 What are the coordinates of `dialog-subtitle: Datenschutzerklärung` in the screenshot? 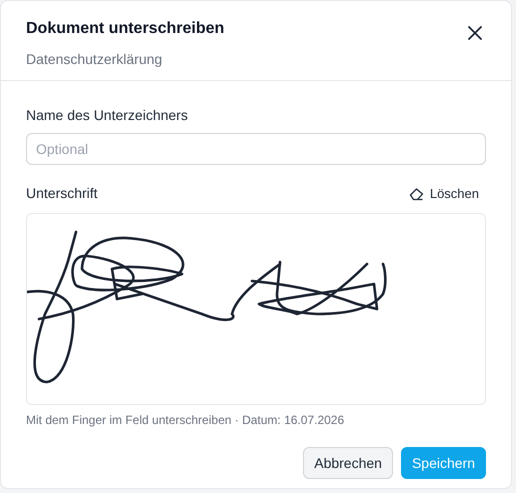 It's located at (95, 59).